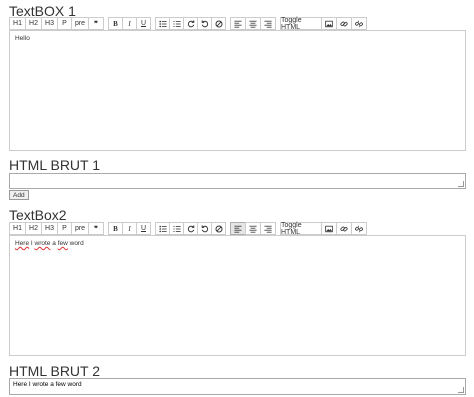 This screenshot has width=474, height=397. Describe the element at coordinates (22, 243) in the screenshot. I see `word: Here` at that location.